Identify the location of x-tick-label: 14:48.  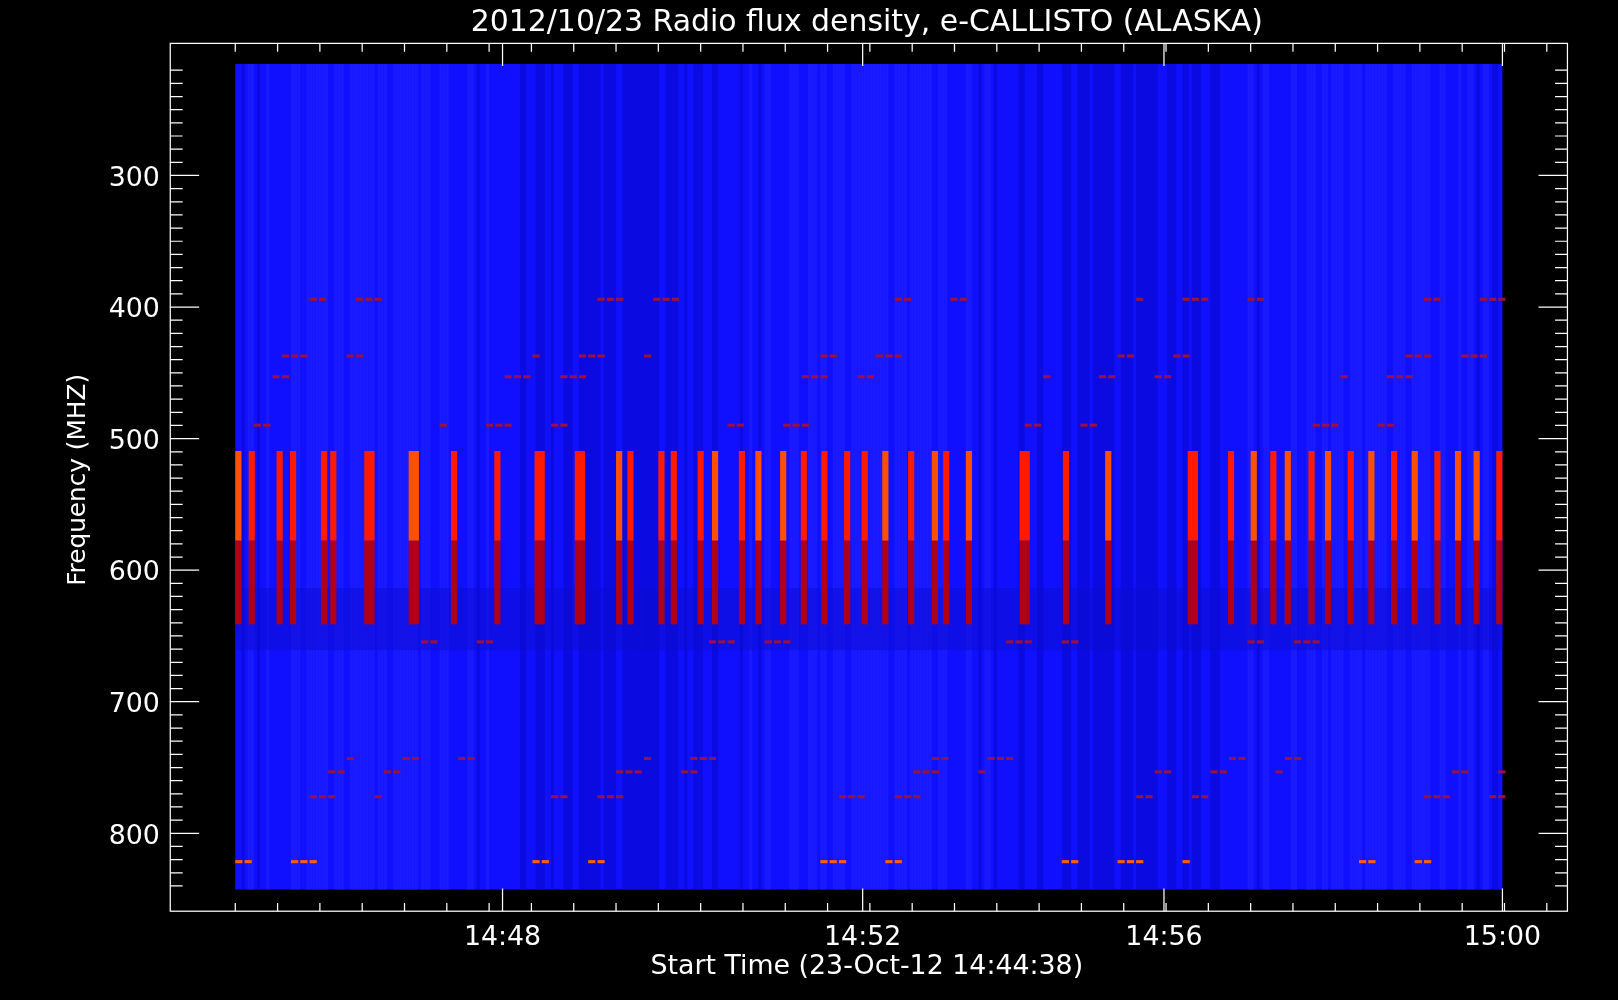
(502, 936).